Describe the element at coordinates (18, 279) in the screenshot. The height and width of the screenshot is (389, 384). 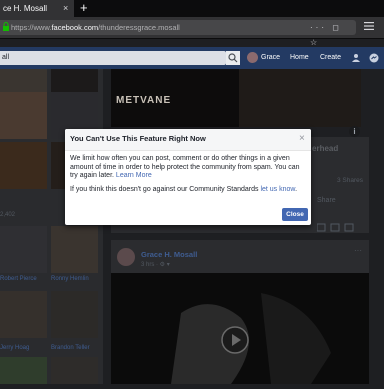
I see `friend-name: Robert Pierce` at that location.